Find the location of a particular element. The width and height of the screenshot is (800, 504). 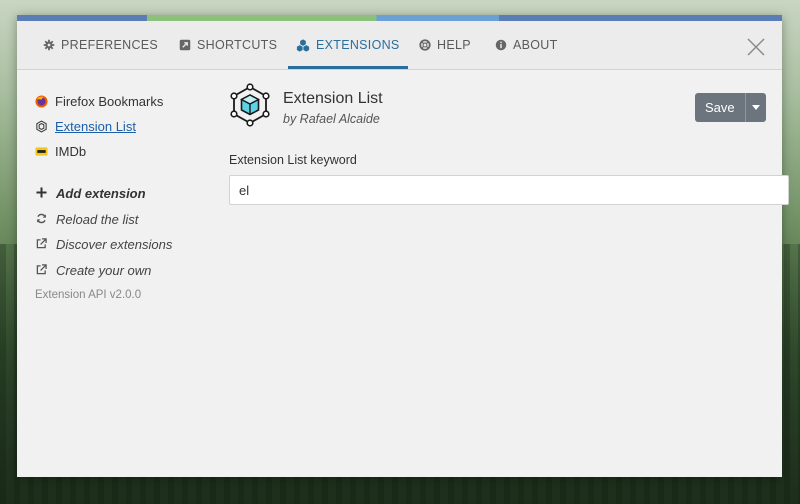

save-button-group: Save is located at coordinates (730, 107).